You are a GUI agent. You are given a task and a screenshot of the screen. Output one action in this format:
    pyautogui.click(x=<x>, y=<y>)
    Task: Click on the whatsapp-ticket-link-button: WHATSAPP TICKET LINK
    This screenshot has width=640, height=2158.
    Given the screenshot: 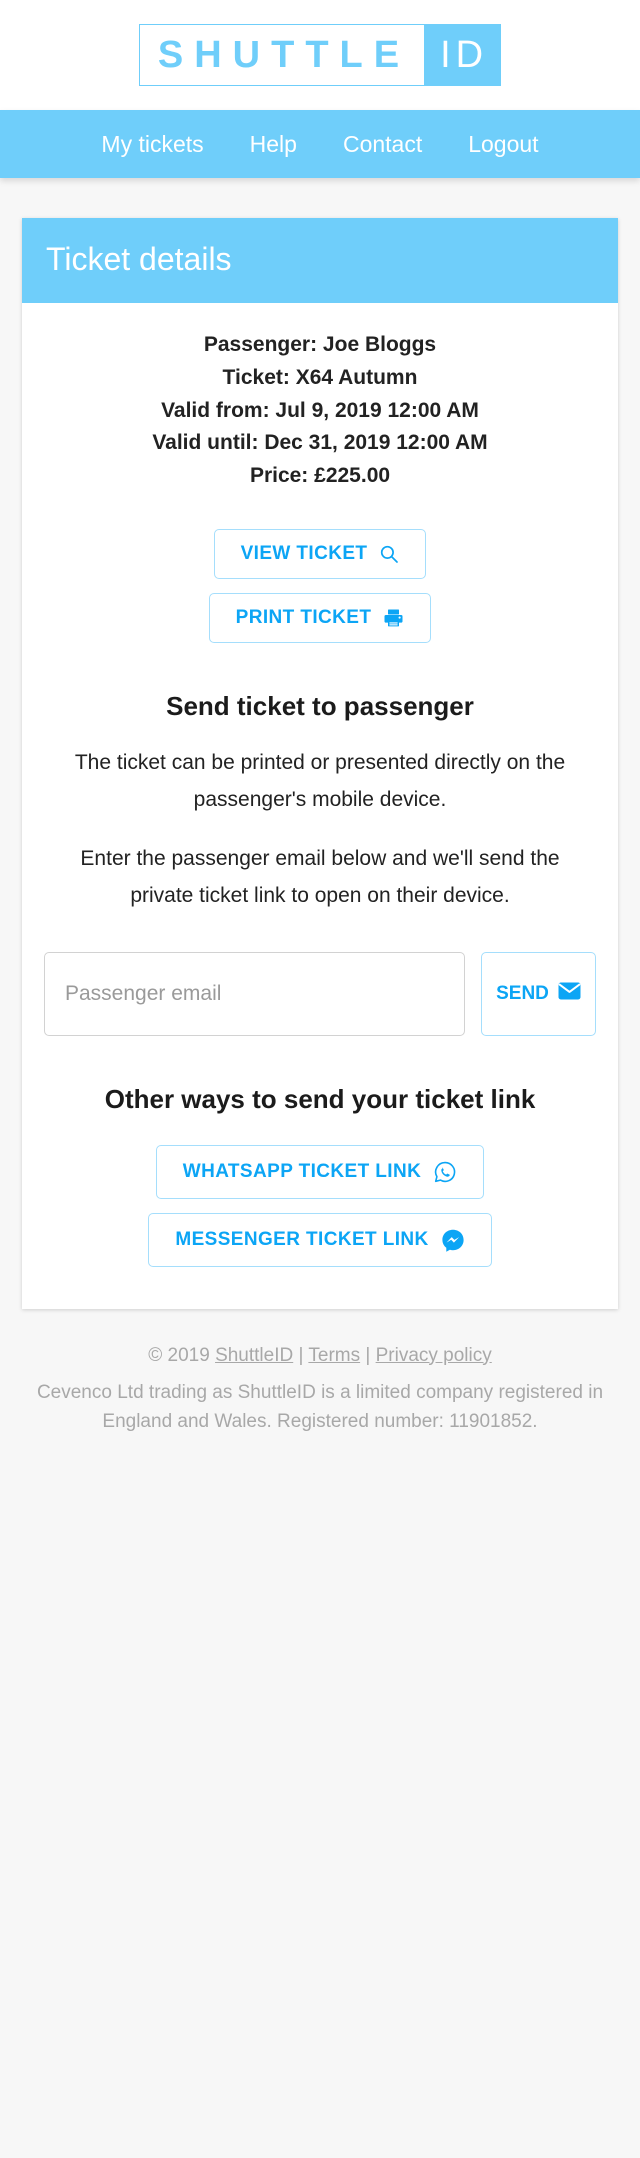 What is the action you would take?
    pyautogui.click(x=320, y=1171)
    